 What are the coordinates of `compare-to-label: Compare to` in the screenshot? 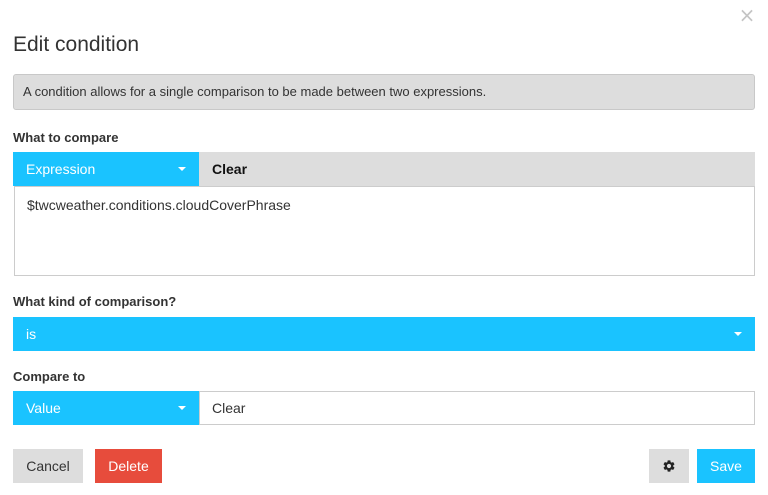 It's located at (49, 376).